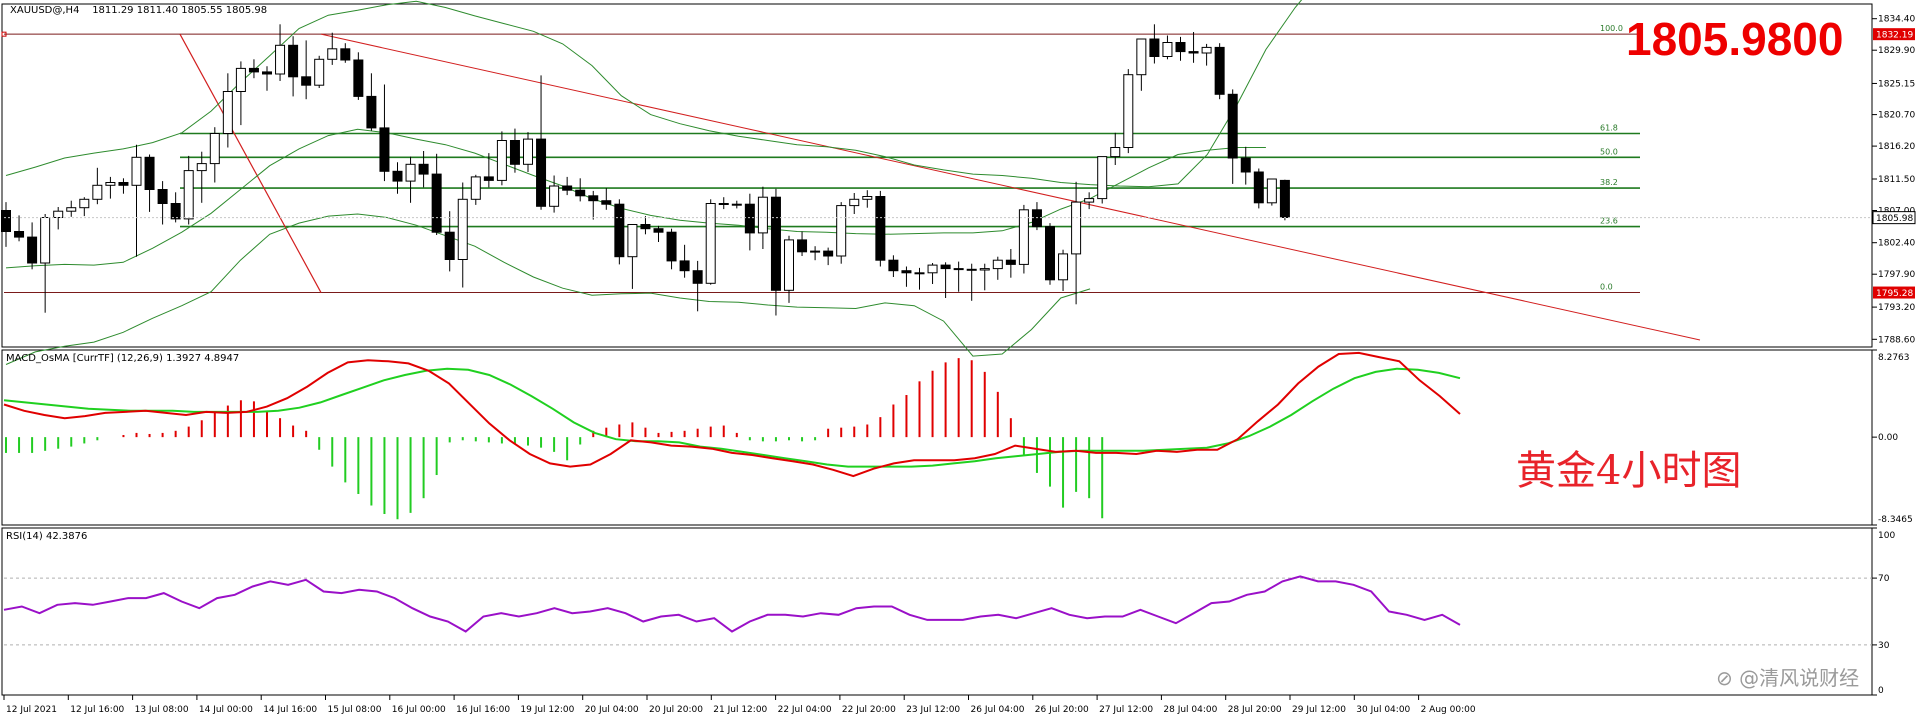  Describe the element at coordinates (1126, 710) in the screenshot. I see `time-tick-label: 27 Jul 12:00` at that location.